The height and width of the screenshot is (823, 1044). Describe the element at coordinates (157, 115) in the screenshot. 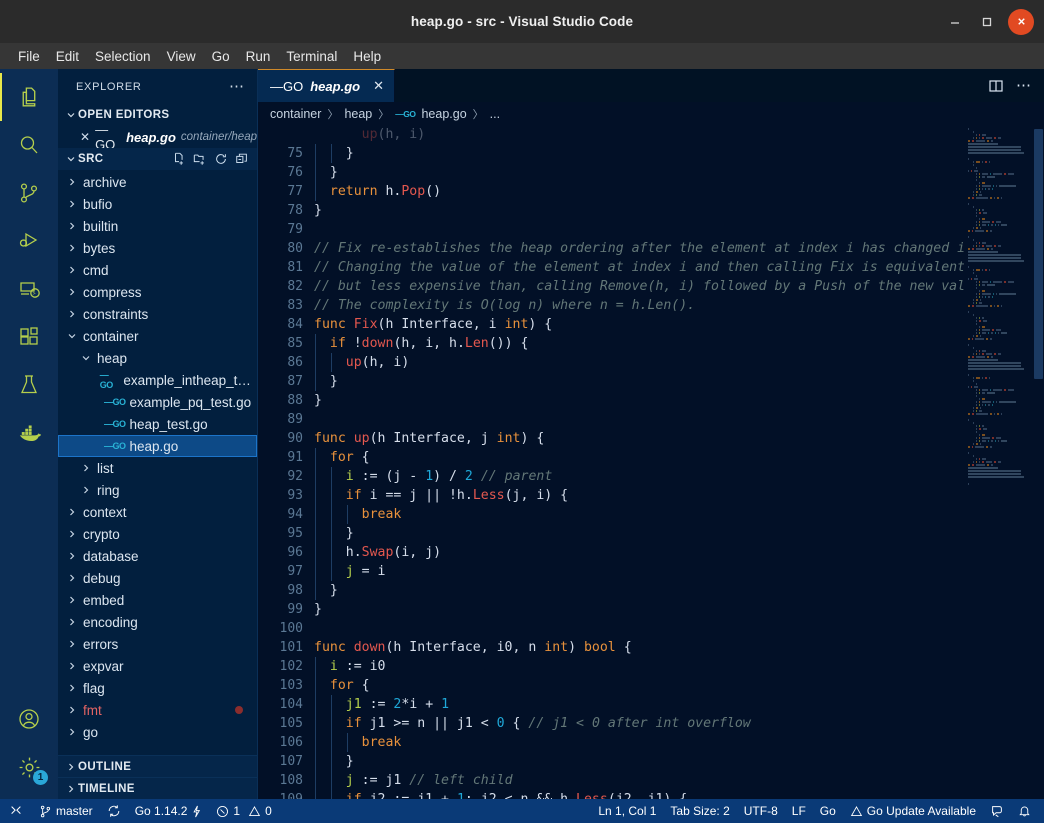

I see `section-open-editors: OPEN EDITORS` at that location.